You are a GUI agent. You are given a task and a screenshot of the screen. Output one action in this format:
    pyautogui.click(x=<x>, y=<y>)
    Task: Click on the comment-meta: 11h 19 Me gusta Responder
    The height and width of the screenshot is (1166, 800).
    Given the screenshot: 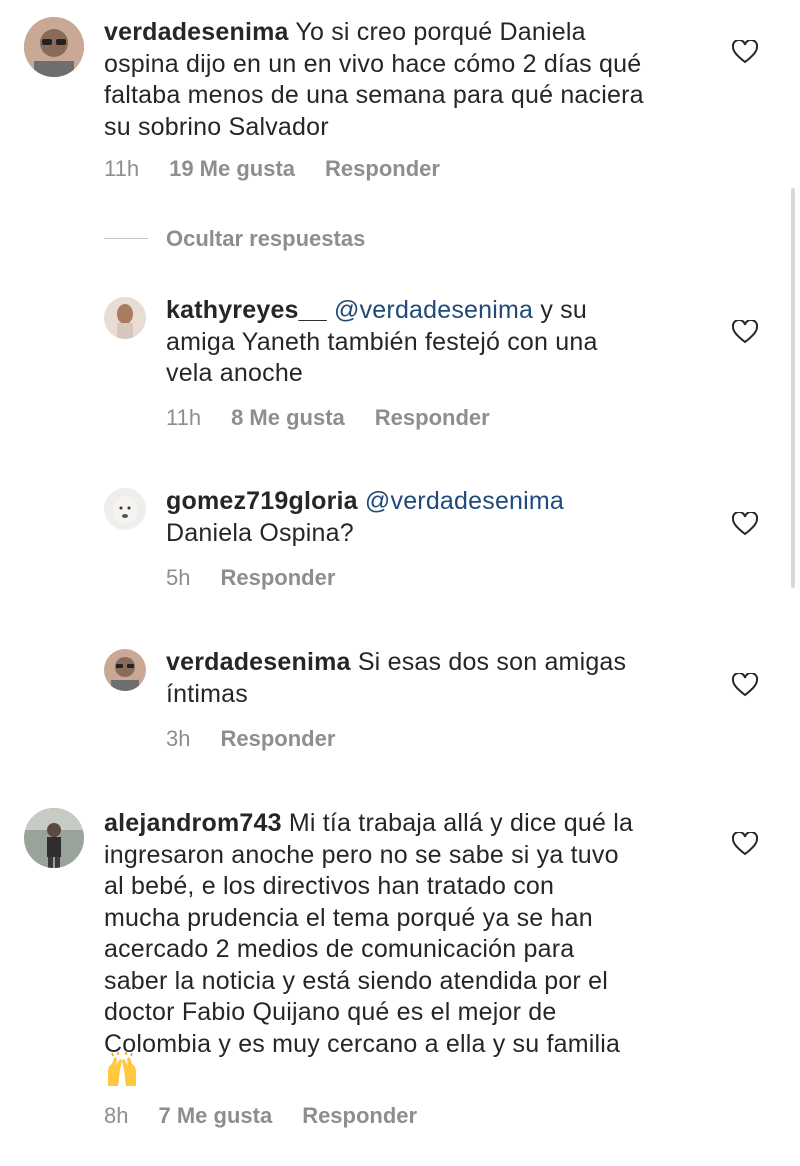 What is the action you would take?
    pyautogui.click(x=287, y=169)
    